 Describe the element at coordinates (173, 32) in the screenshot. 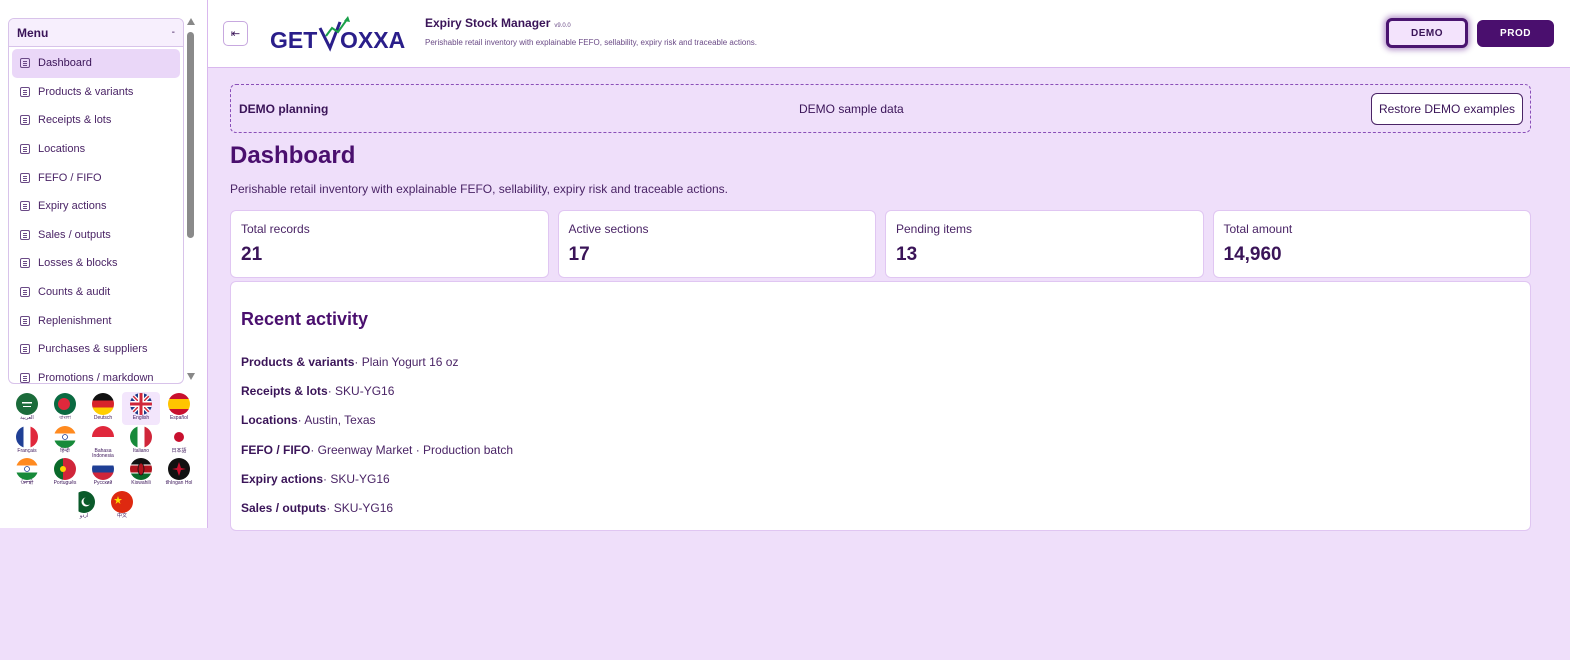

I see `collapse-icon: -` at that location.